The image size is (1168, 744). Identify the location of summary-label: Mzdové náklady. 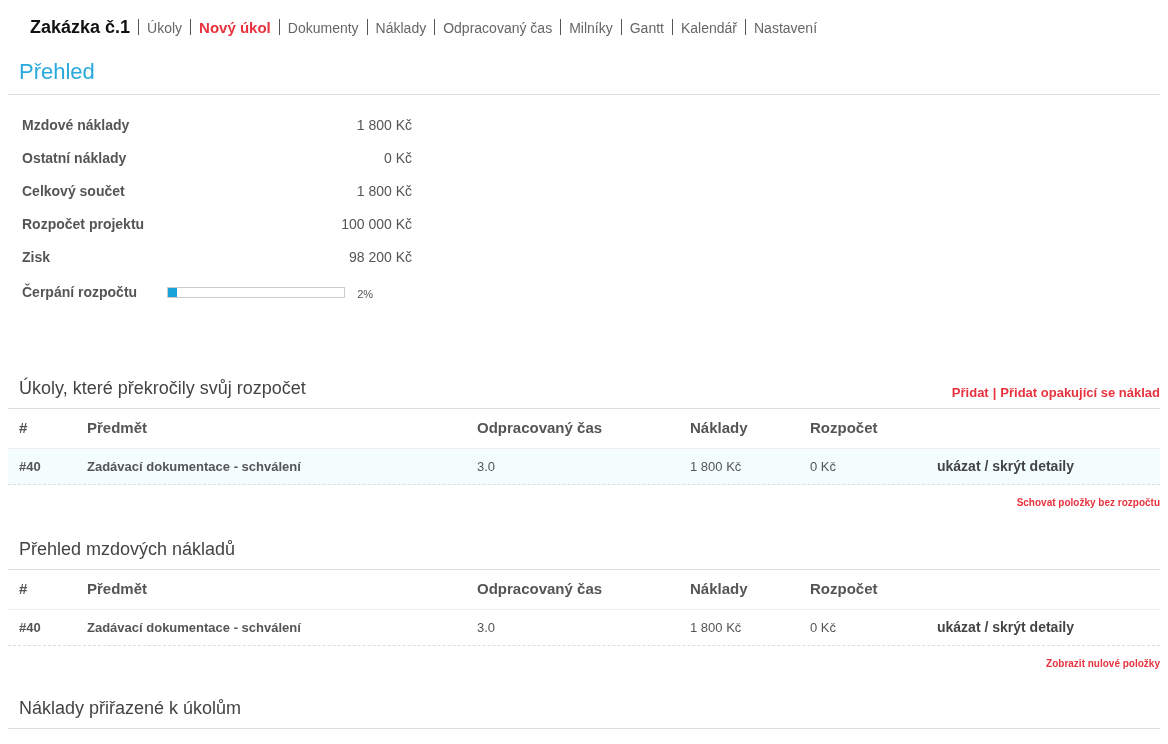
(76, 125).